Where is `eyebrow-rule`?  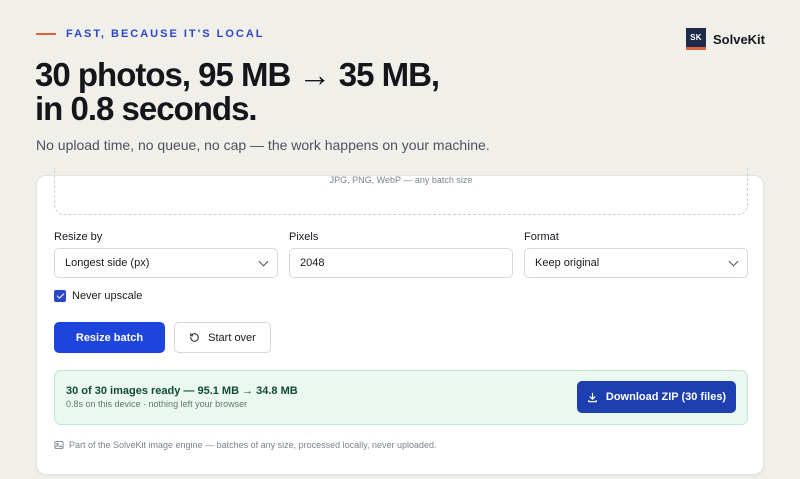 eyebrow-rule is located at coordinates (46, 34).